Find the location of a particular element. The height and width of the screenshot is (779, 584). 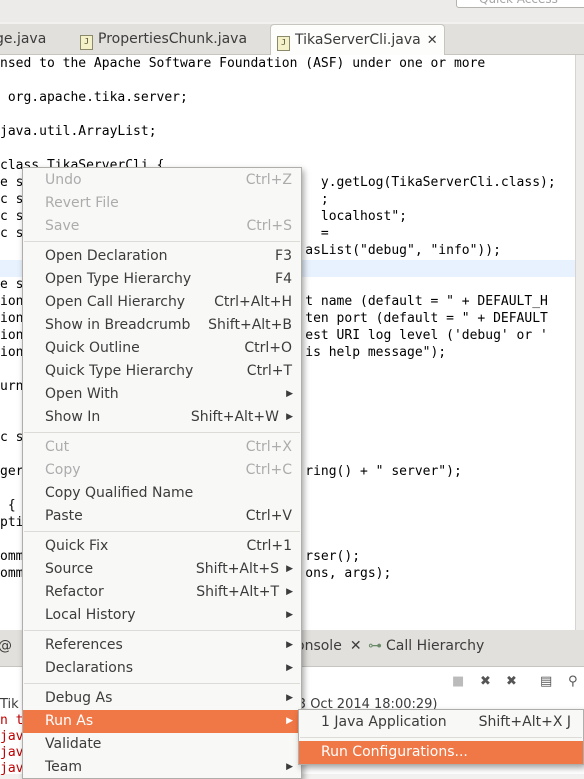

submenu-item-1-java-application: 1 Java Application Shift+Alt+X J is located at coordinates (441, 722).